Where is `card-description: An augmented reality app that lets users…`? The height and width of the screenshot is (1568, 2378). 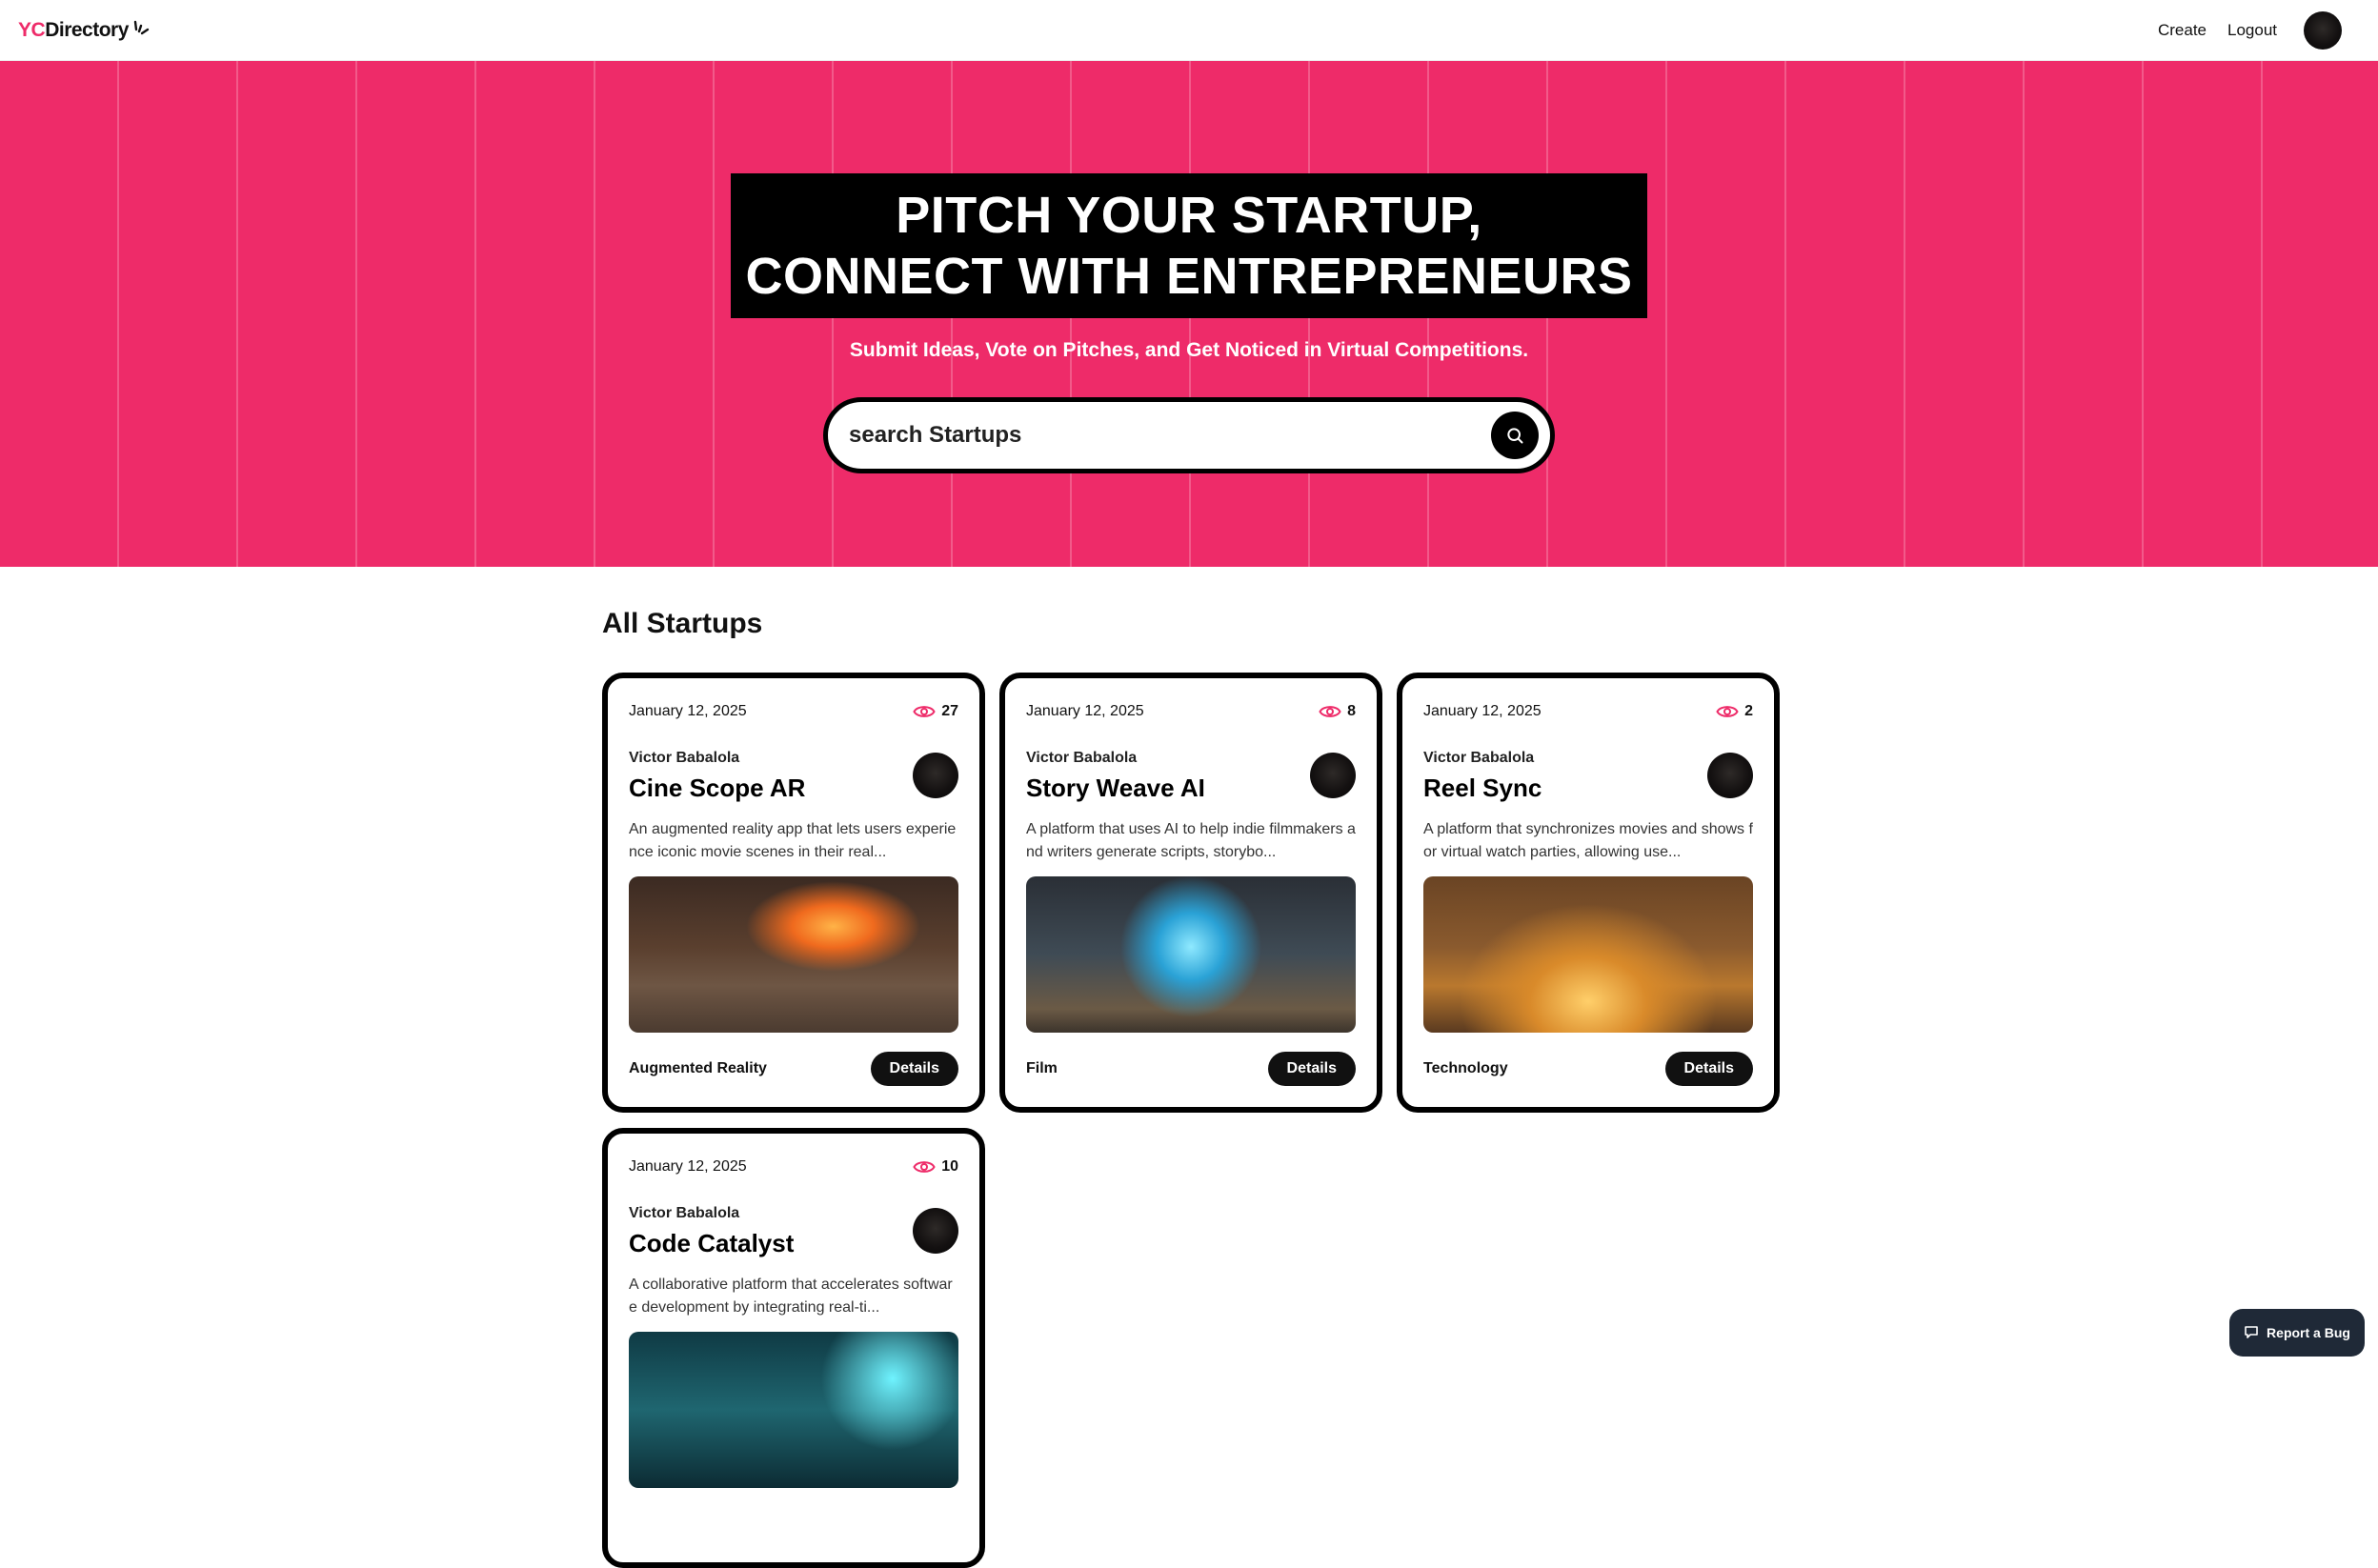
card-description: An augmented reality app that lets users… is located at coordinates (793, 840).